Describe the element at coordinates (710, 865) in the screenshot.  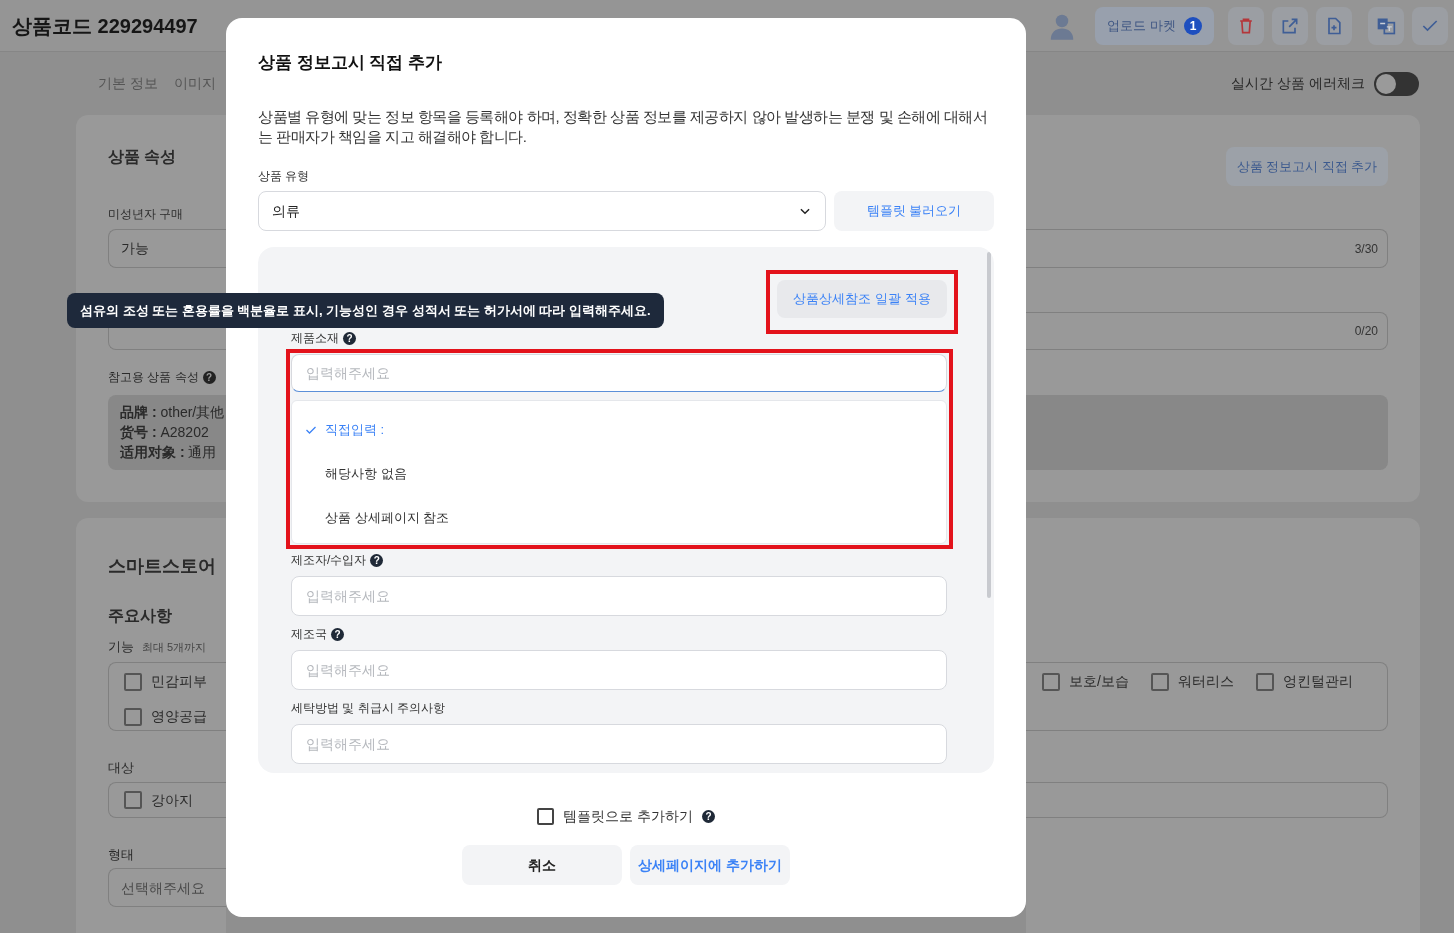
I see `submit-button: 상세페이지에 추가하기` at that location.